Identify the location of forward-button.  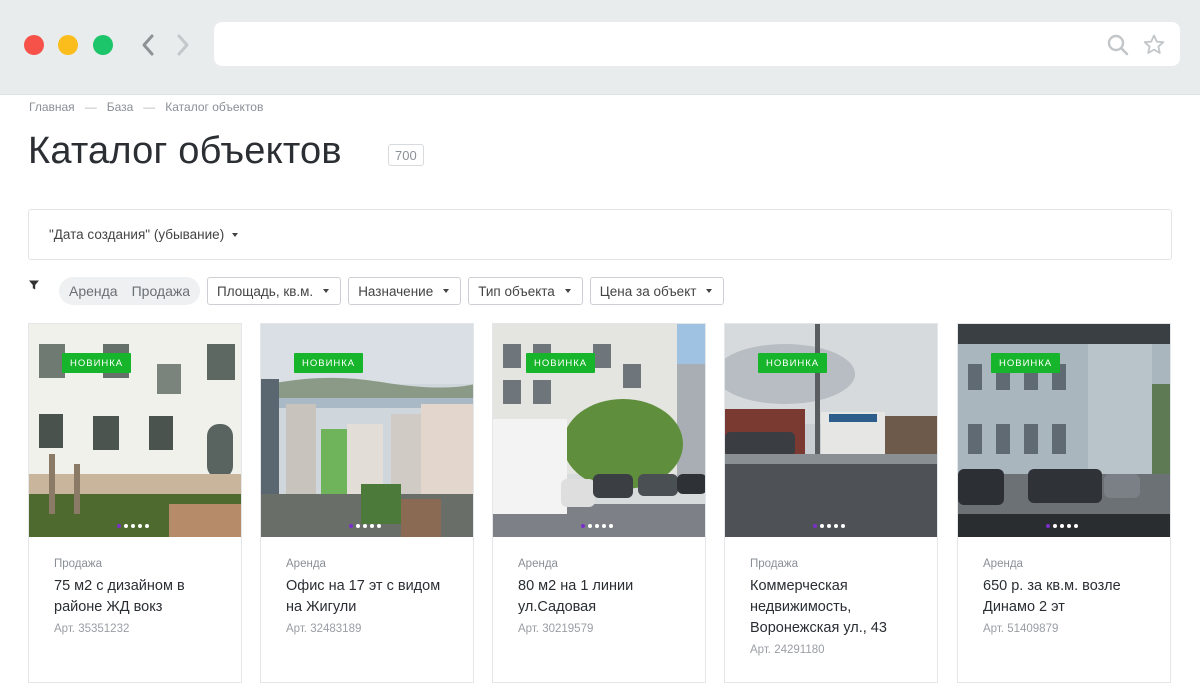
(183, 45).